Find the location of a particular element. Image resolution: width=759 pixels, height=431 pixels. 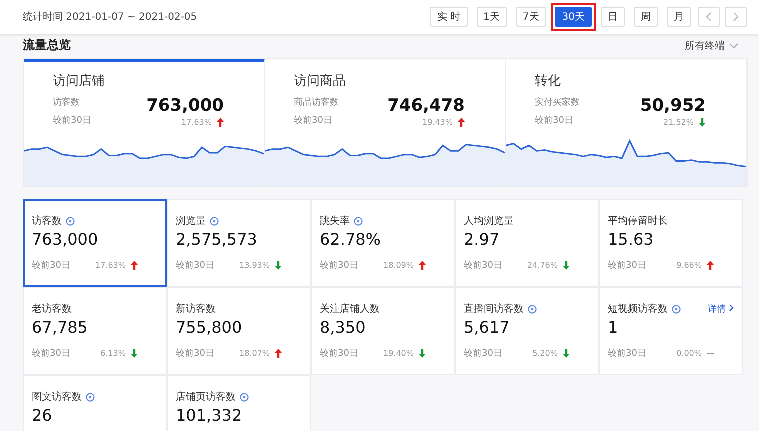

metric-value: 2.97 is located at coordinates (482, 239).